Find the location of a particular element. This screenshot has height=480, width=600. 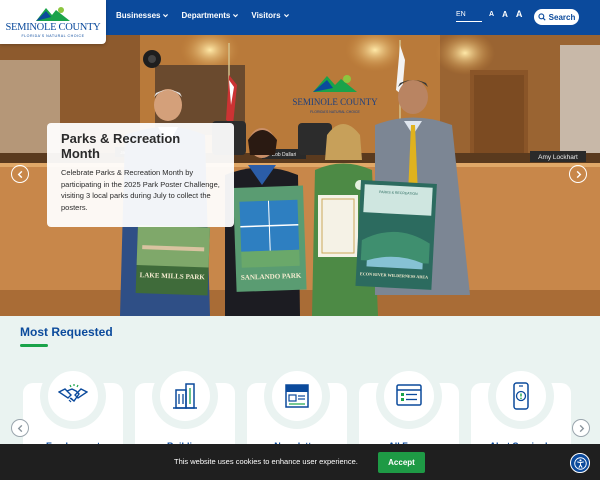

nav-businesses: Businesses is located at coordinates (142, 15).